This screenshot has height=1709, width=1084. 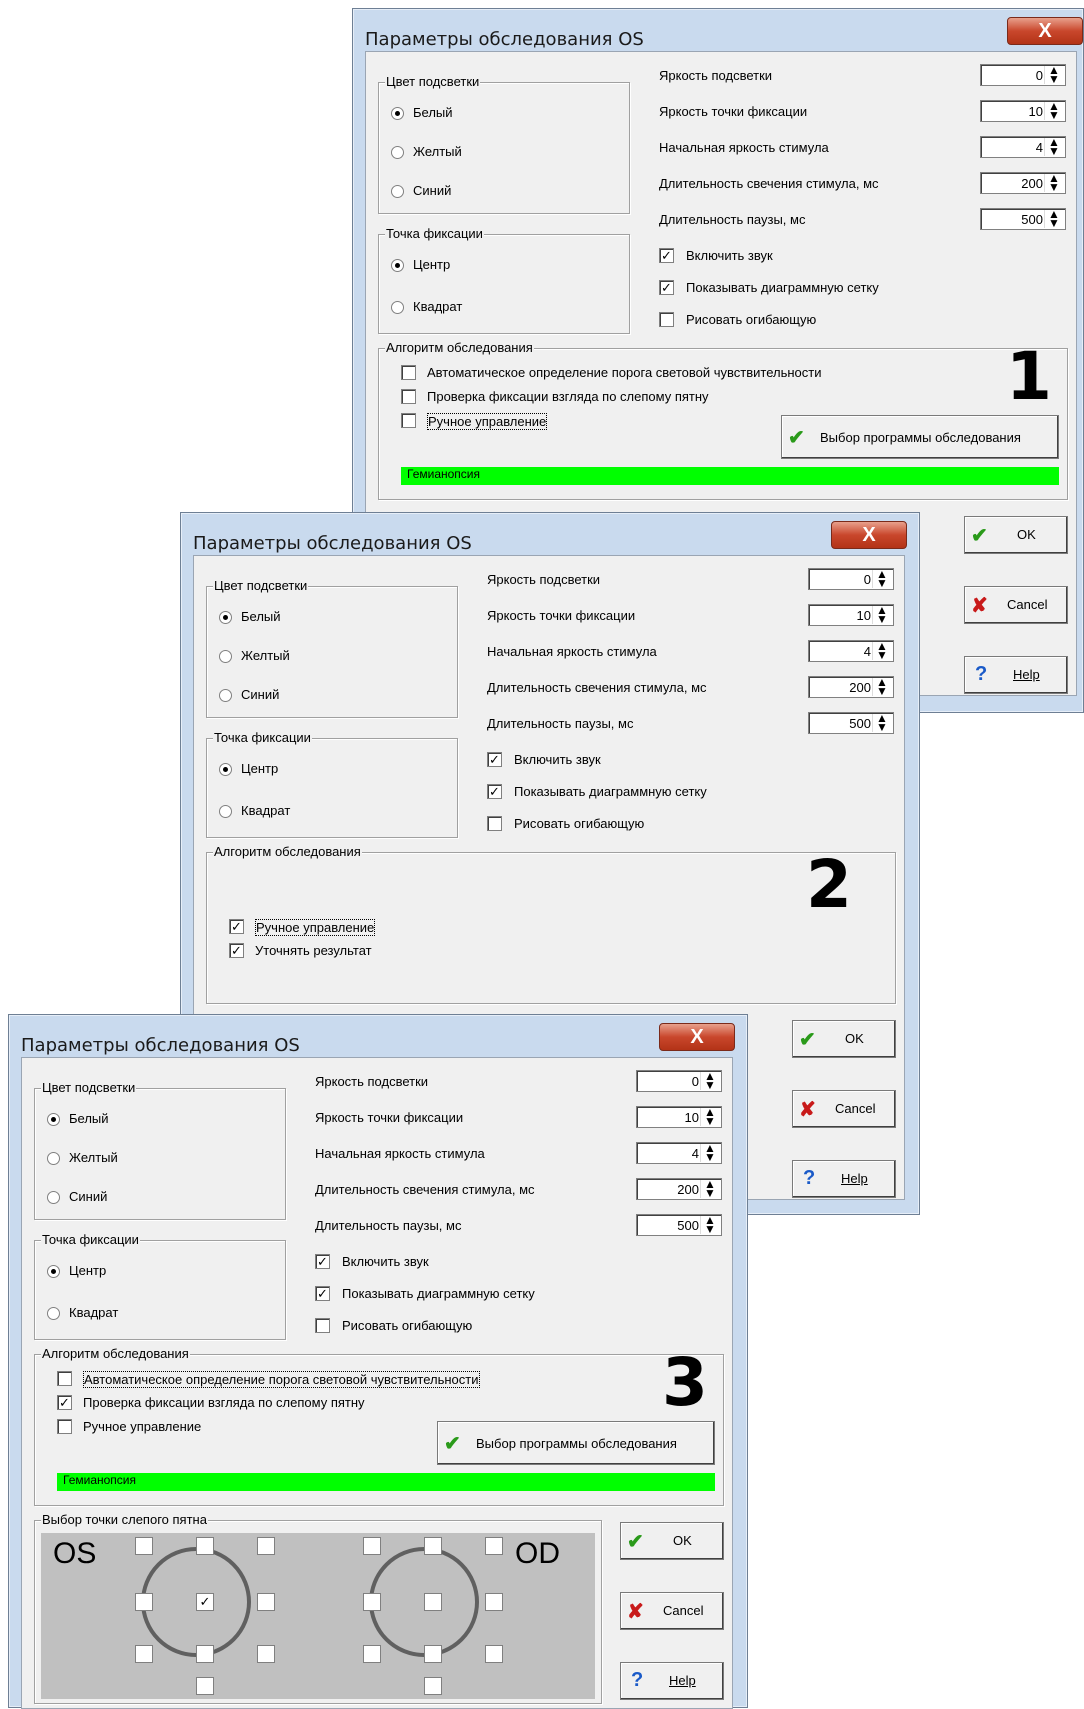 I want to click on manual-control-checkbox: ✓, so click(x=236, y=926).